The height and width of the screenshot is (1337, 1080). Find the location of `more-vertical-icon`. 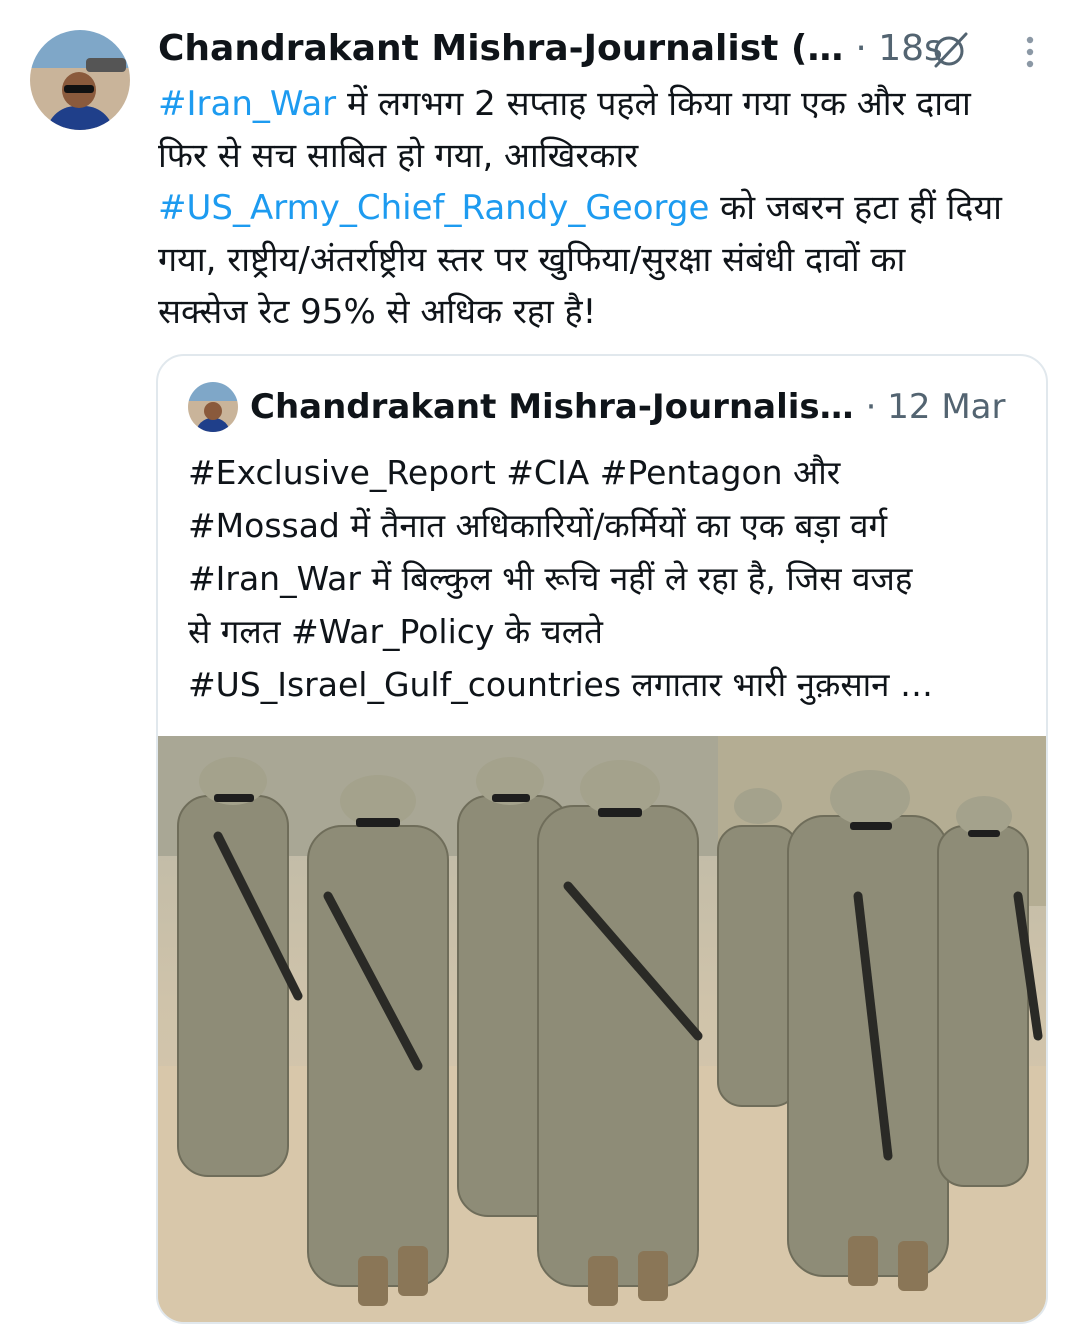

more-vertical-icon is located at coordinates (1030, 52).